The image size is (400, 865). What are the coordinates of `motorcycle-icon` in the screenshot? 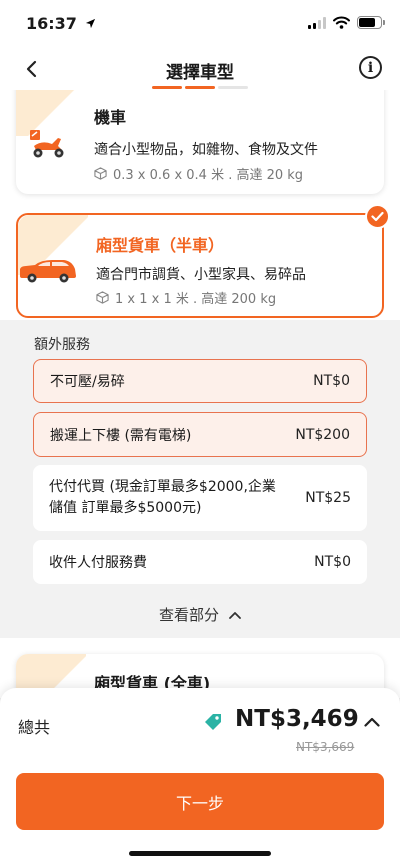 It's located at (47, 144).